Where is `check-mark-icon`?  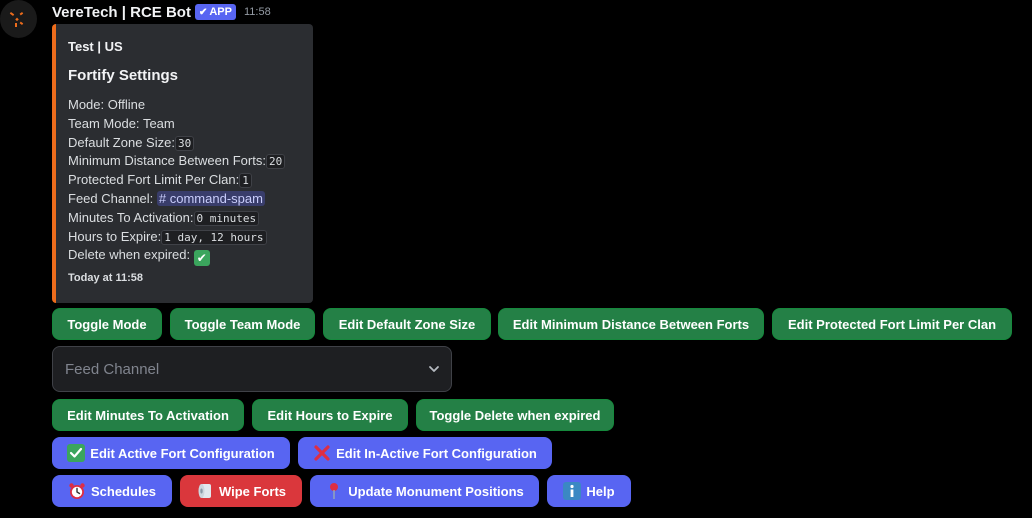 check-mark-icon is located at coordinates (76, 453).